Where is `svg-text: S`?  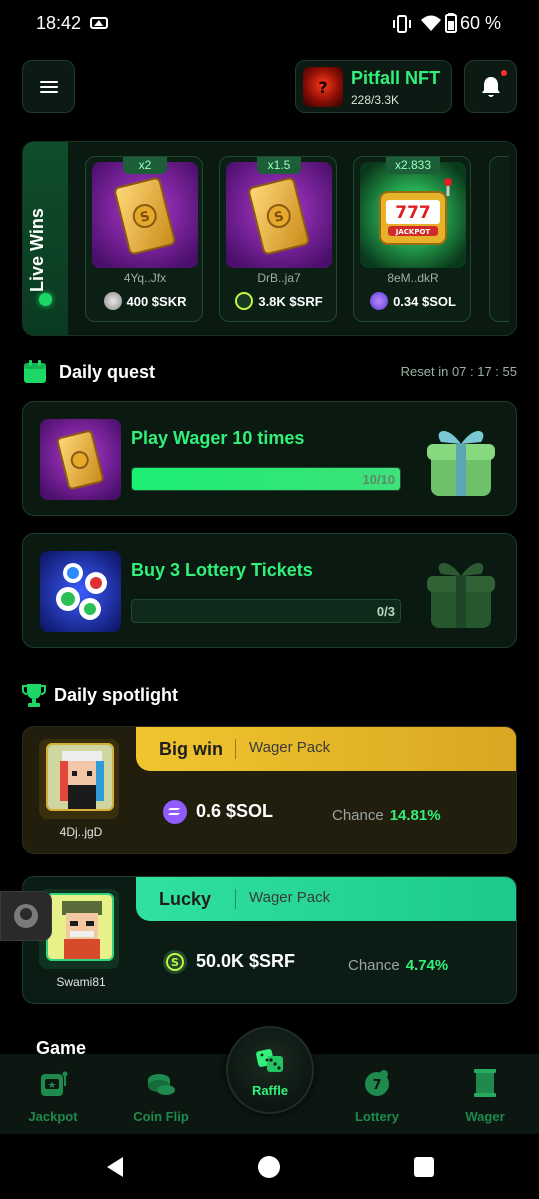 svg-text: S is located at coordinates (175, 962).